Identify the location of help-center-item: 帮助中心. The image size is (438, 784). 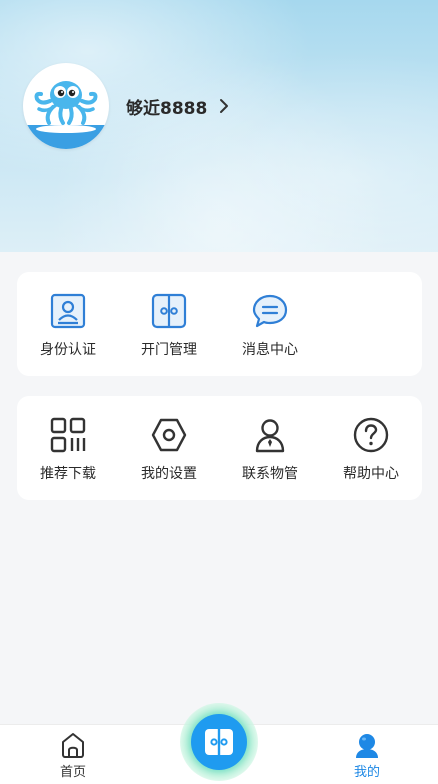
(371, 448).